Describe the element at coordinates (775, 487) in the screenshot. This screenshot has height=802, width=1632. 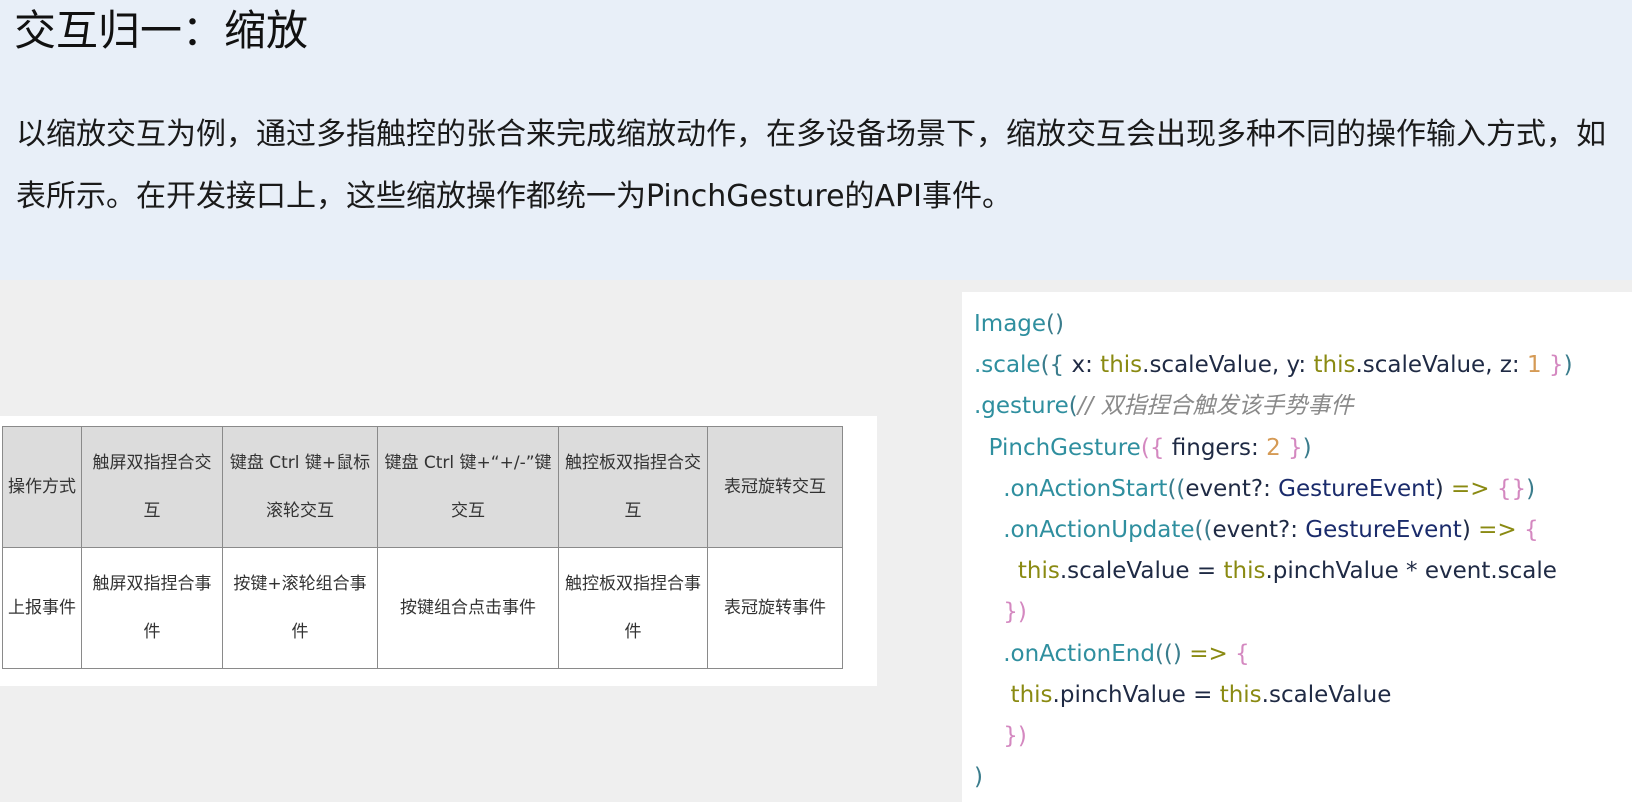
I see `table-header-cell: 表冠旋转交互` at that location.